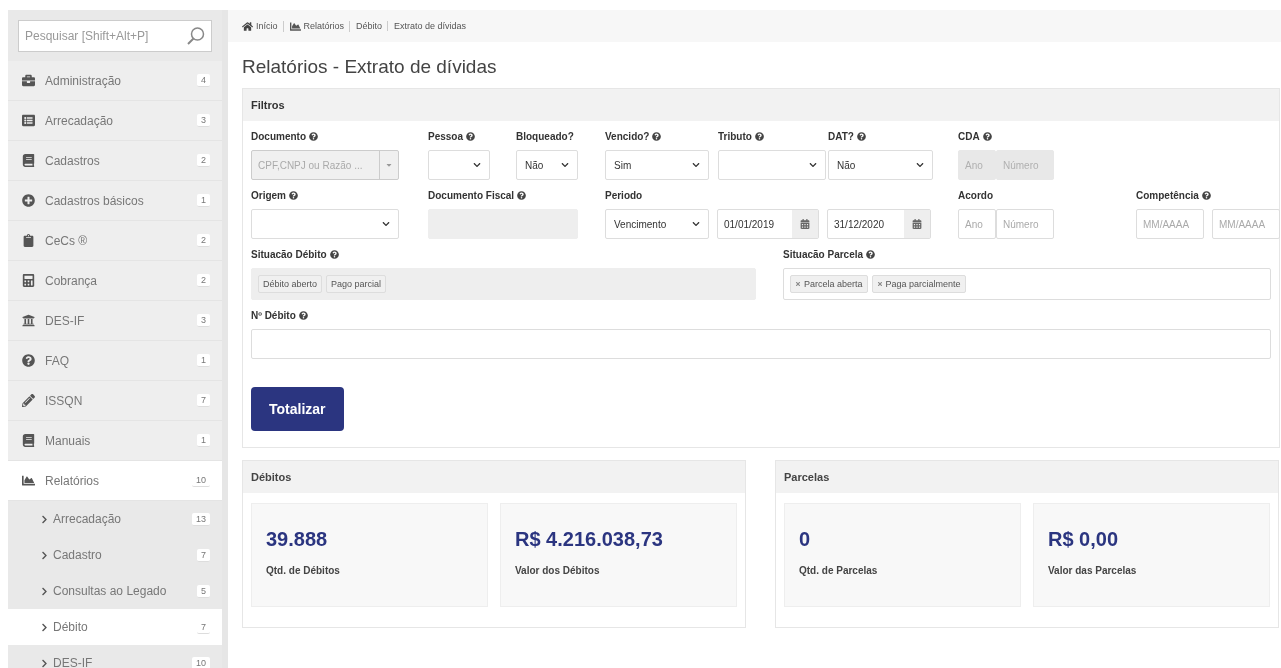 The height and width of the screenshot is (668, 1281). Describe the element at coordinates (761, 105) in the screenshot. I see `panel-title: Filtros` at that location.